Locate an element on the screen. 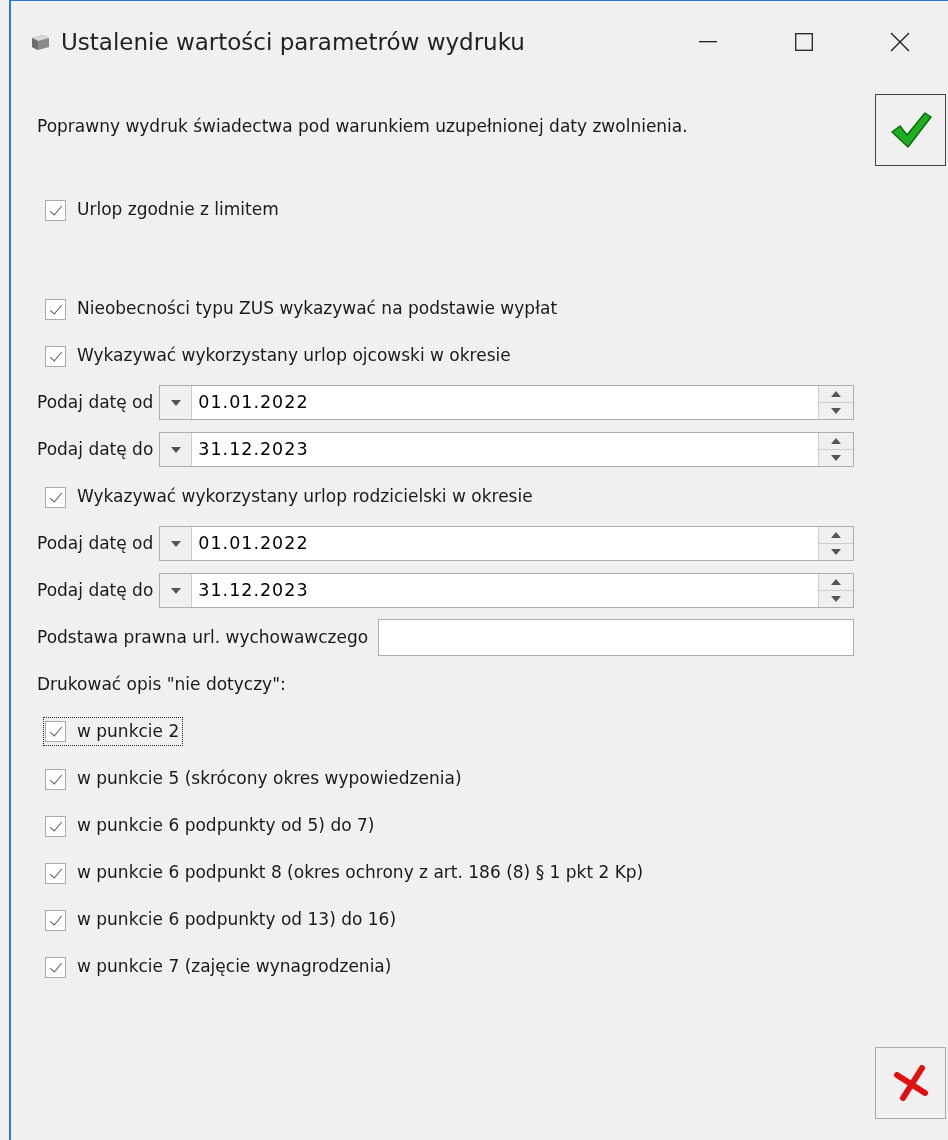 The image size is (948, 1140). checkbox-label: w punkcie 6 podpunkty od 5) do 7) is located at coordinates (226, 824).